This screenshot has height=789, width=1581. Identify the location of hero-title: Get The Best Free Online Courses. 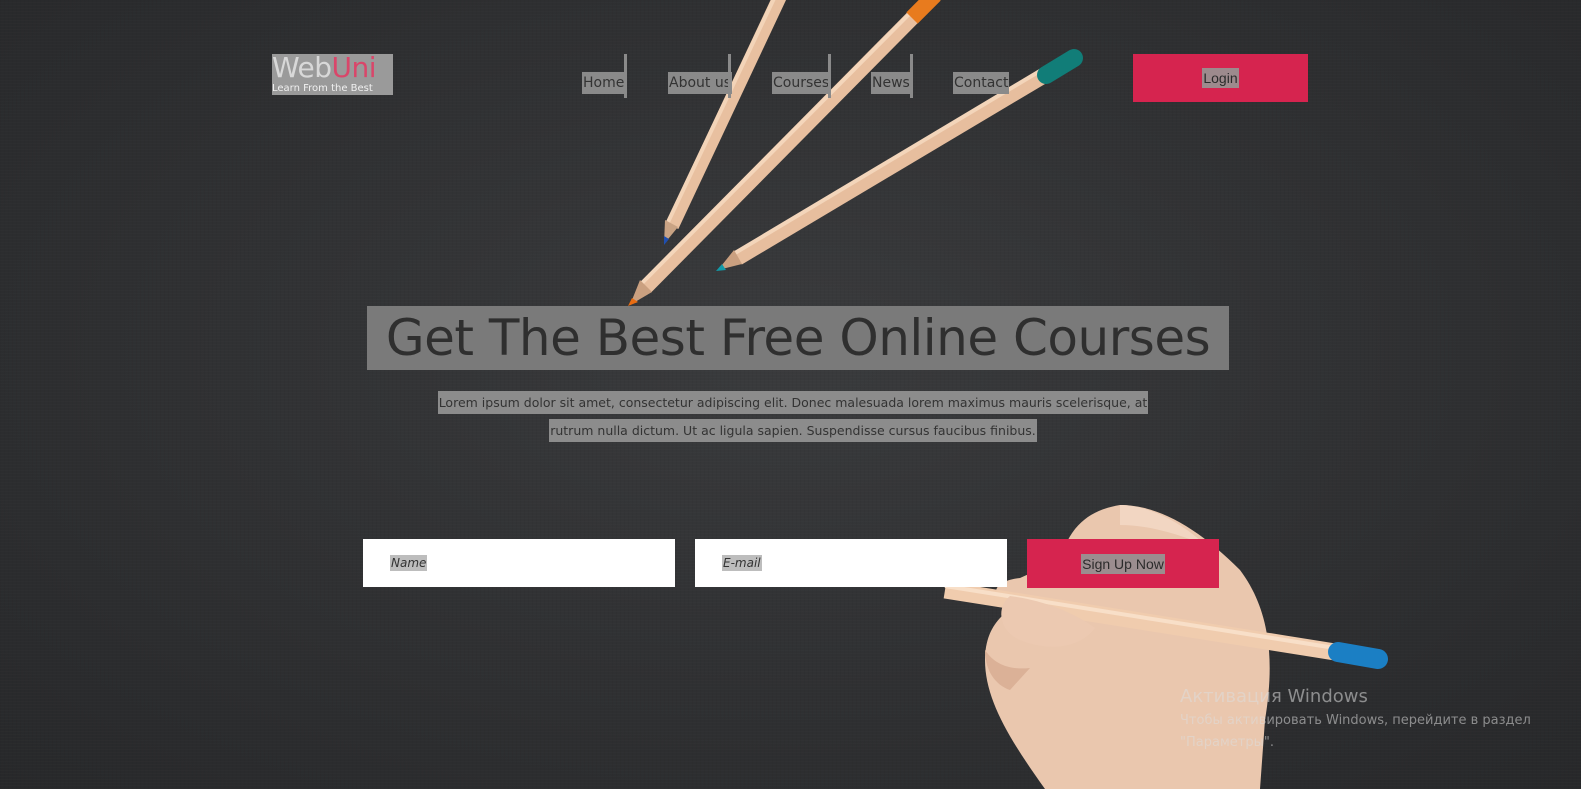
(798, 338).